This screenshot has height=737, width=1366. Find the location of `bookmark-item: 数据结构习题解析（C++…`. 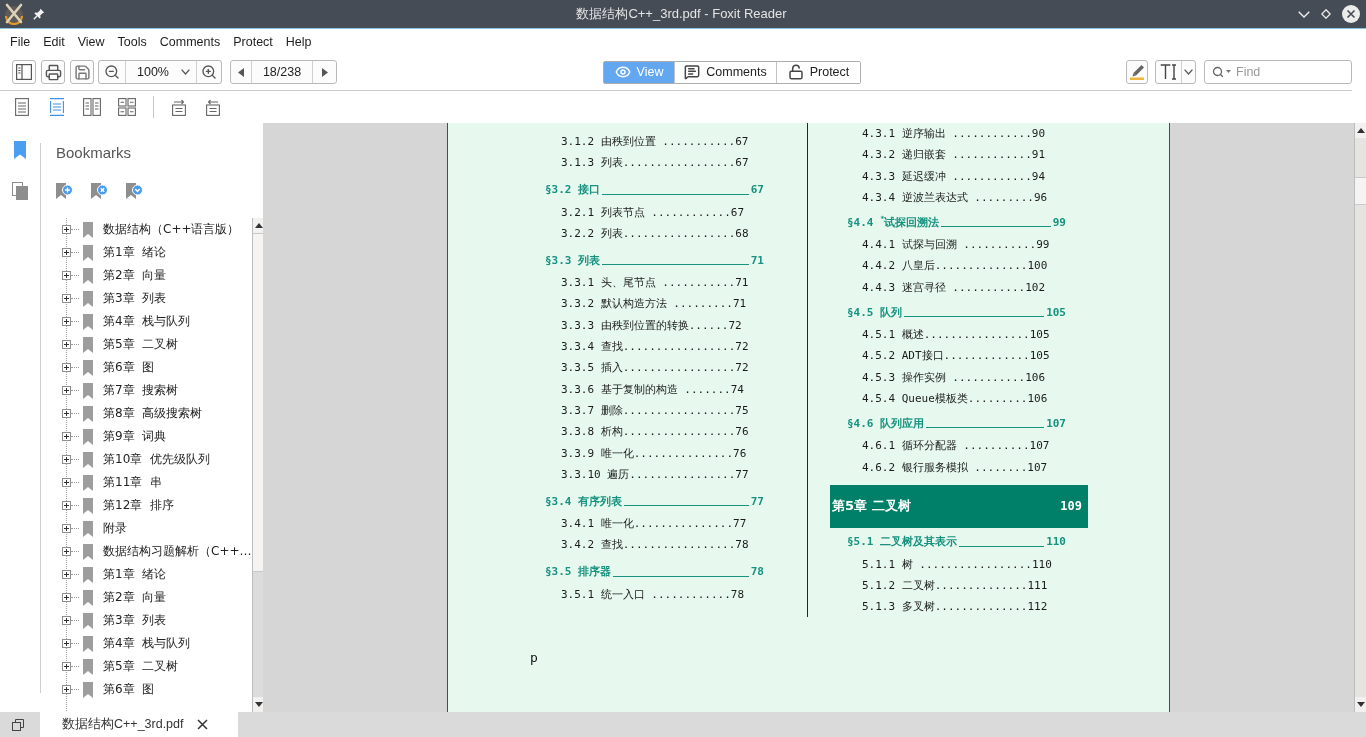

bookmark-item: 数据结构习题解析（C++… is located at coordinates (177, 551).